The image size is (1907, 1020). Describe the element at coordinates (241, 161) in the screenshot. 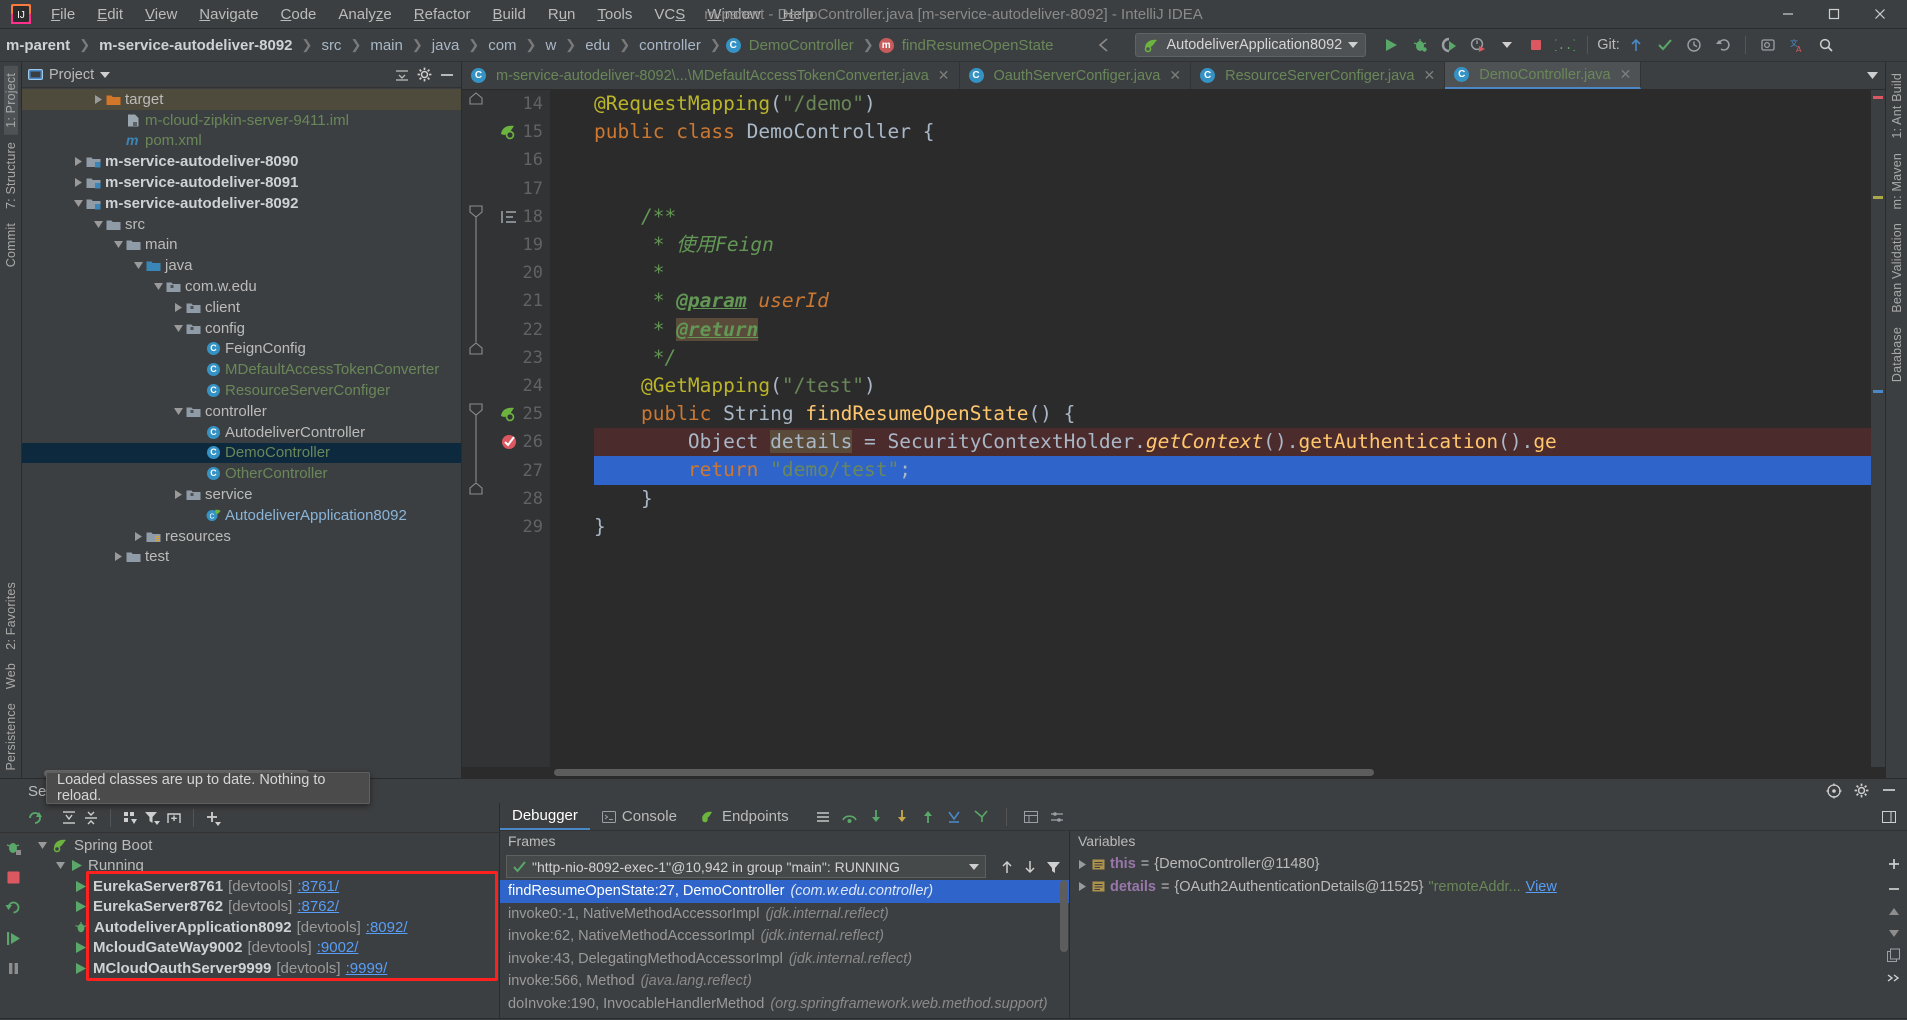

I see `tree-row-m-service-autodeliver-8090: m-service-autodeliver-8090` at that location.